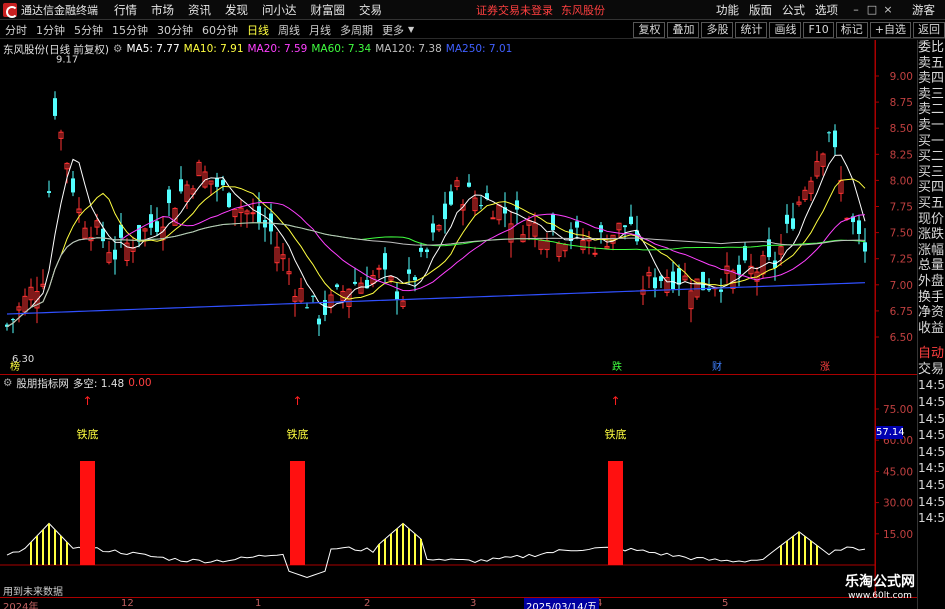 This screenshot has height=609, width=945. What do you see at coordinates (898, 504) in the screenshot?
I see `indicator-tick-label: 30.00` at bounding box center [898, 504].